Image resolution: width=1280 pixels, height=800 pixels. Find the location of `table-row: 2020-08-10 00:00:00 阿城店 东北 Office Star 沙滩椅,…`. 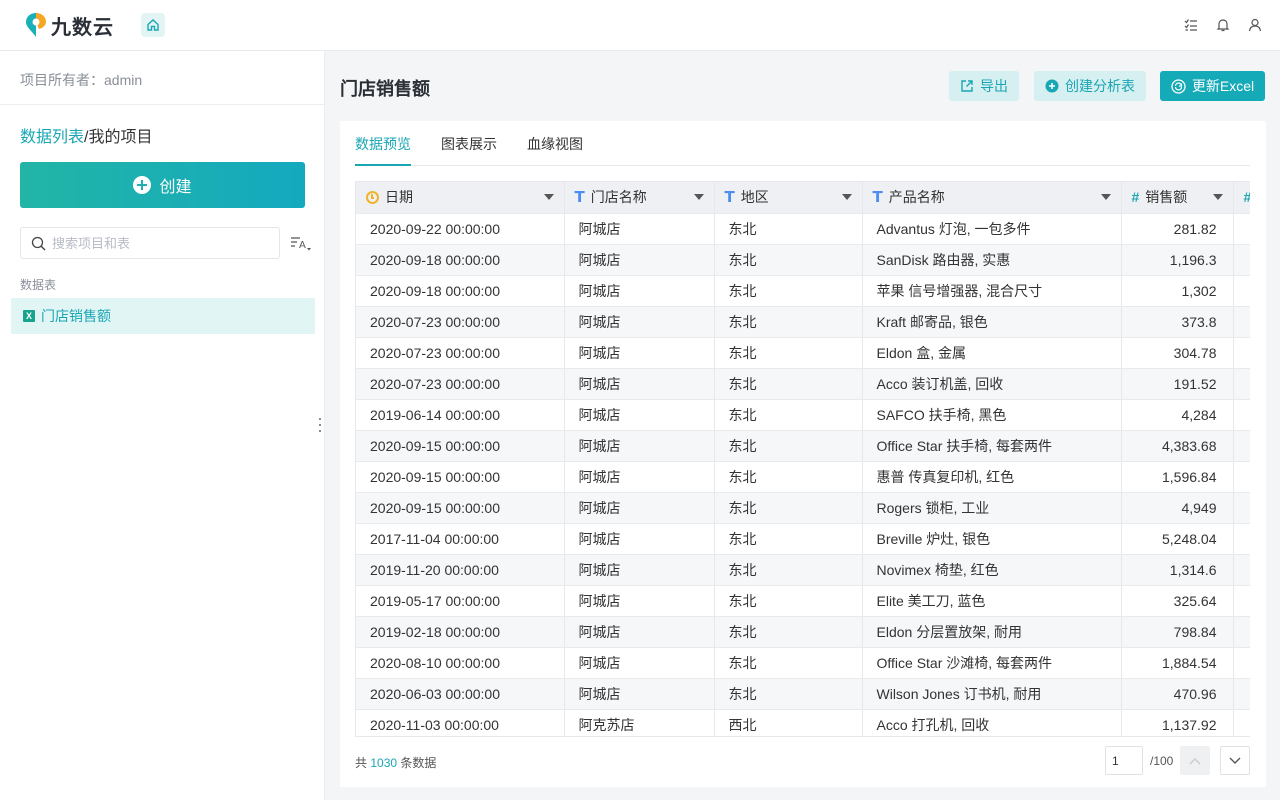

table-row: 2020-08-10 00:00:00 阿城店 东北 Office Star 沙滩椅,… is located at coordinates (803, 663).